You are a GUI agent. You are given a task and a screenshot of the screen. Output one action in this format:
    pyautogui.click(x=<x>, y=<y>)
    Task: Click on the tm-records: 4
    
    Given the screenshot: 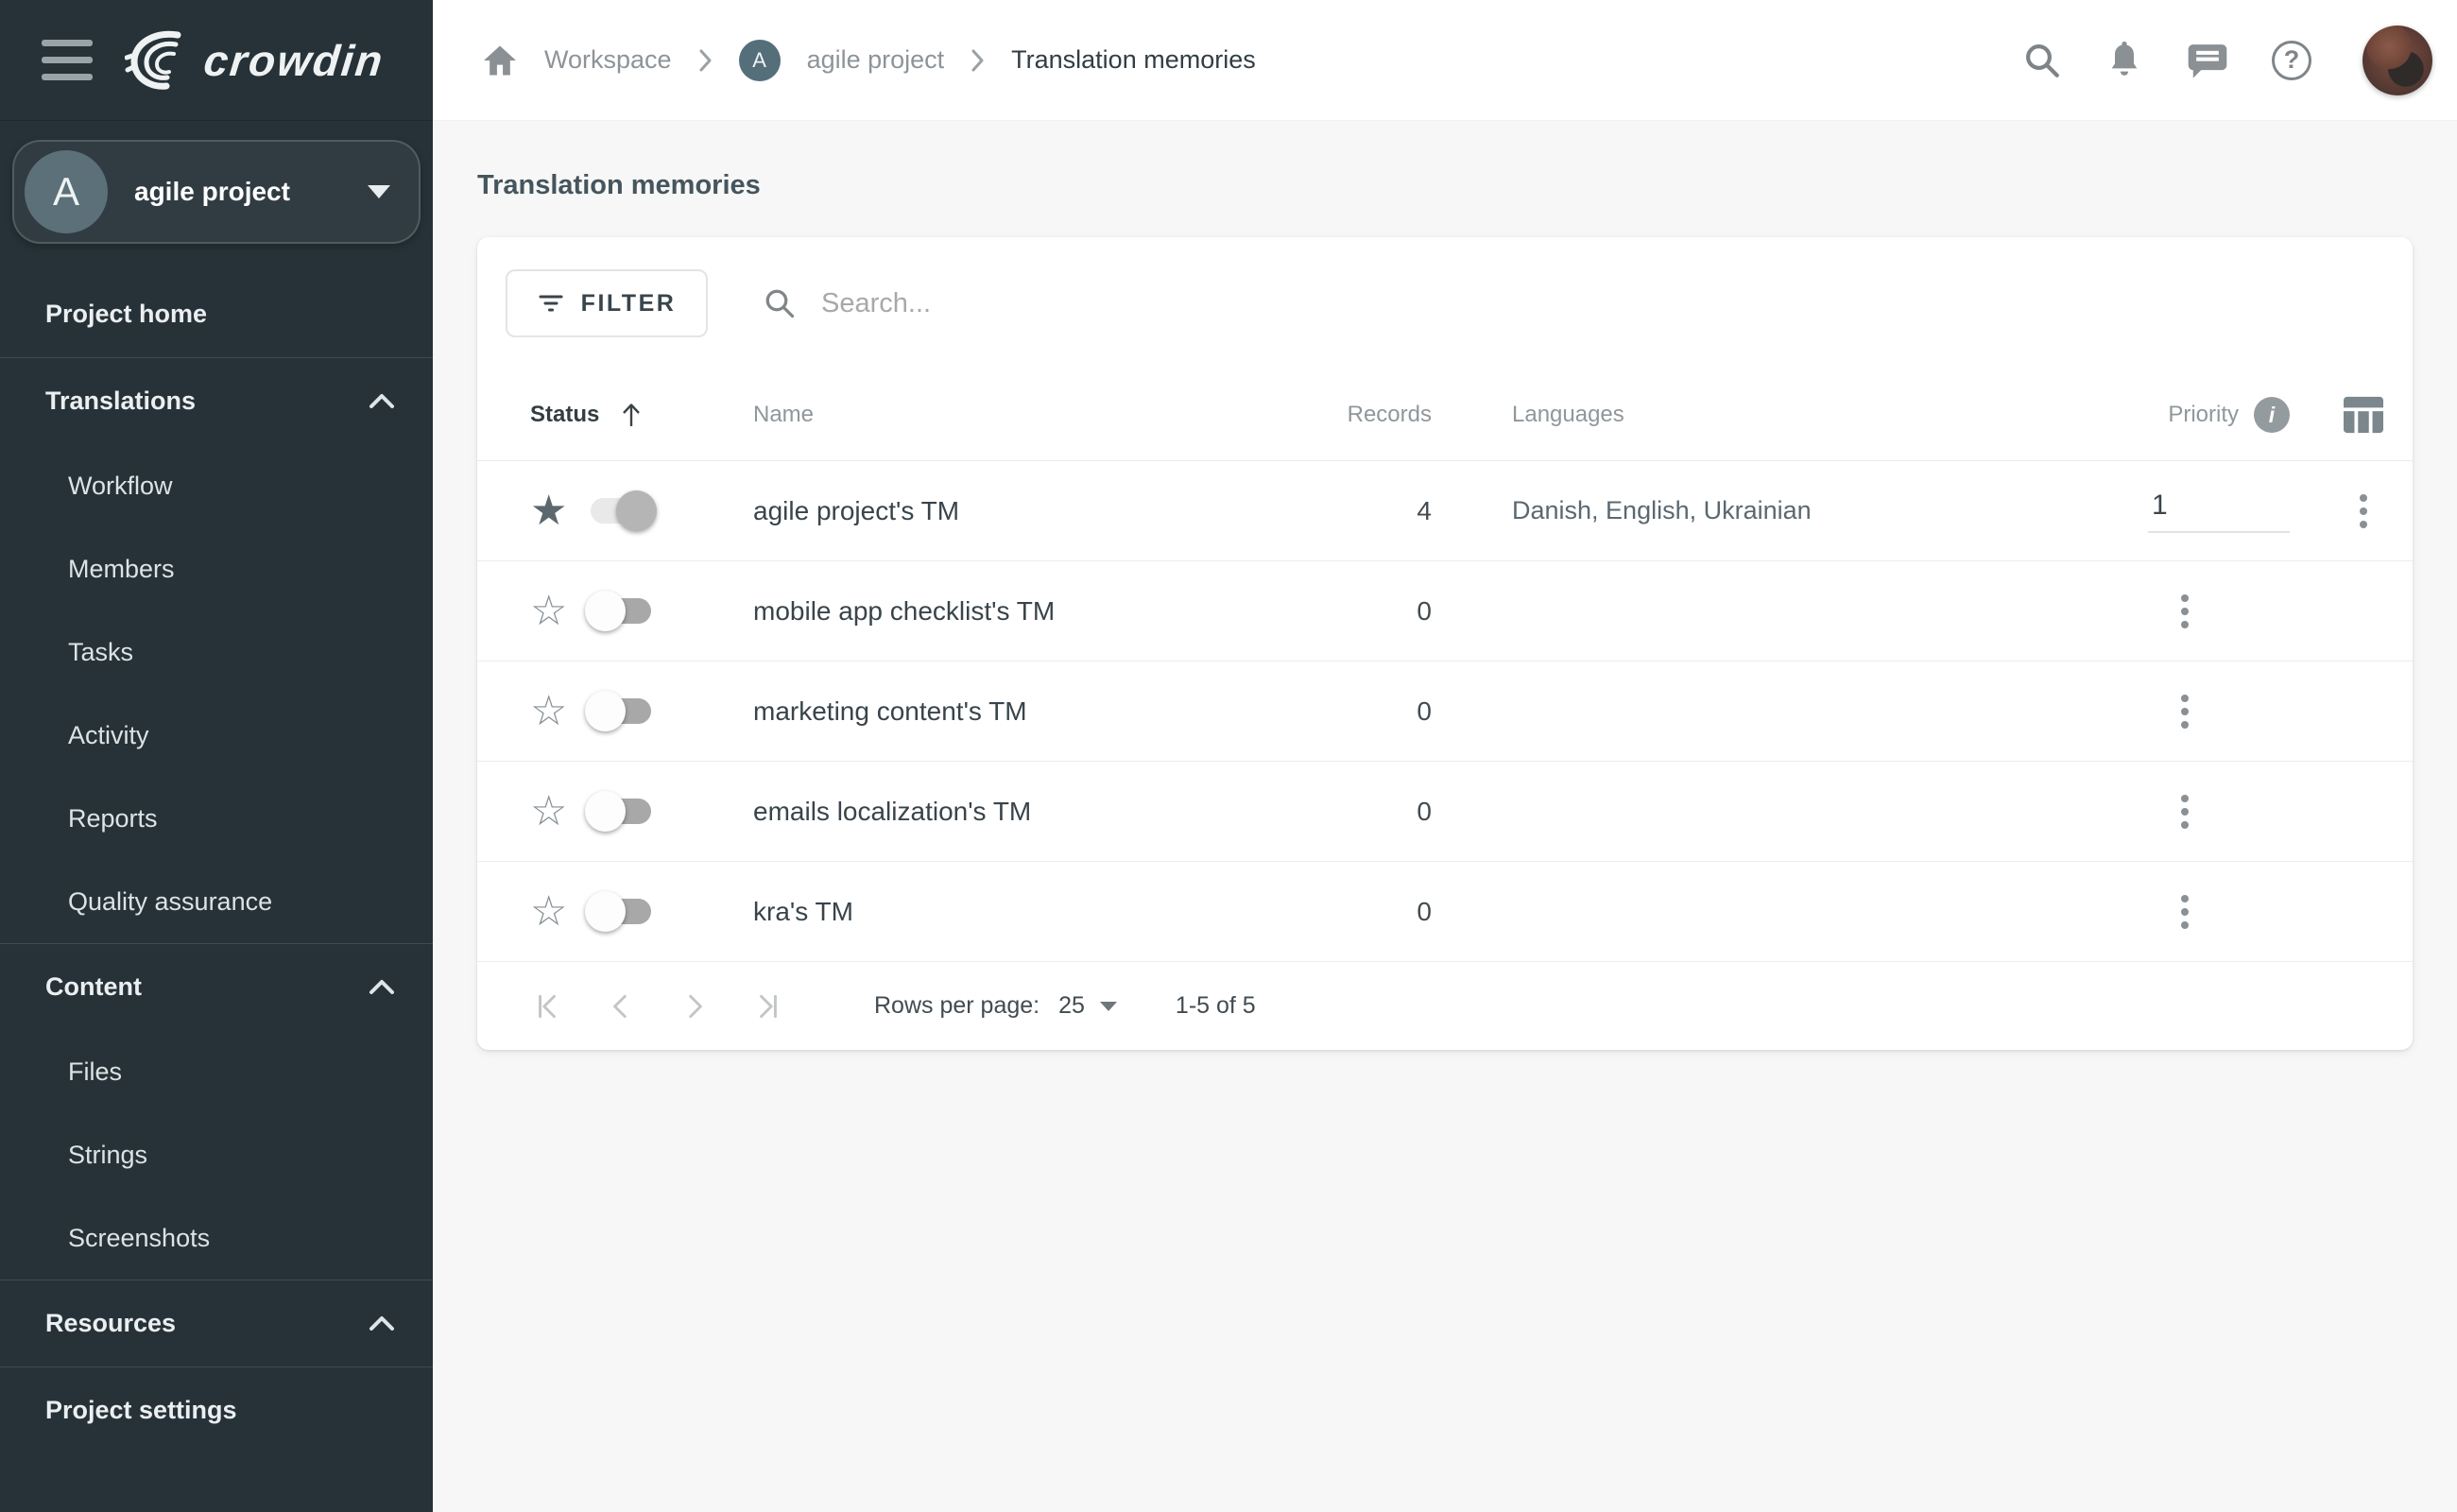 What is the action you would take?
    pyautogui.click(x=1424, y=510)
    